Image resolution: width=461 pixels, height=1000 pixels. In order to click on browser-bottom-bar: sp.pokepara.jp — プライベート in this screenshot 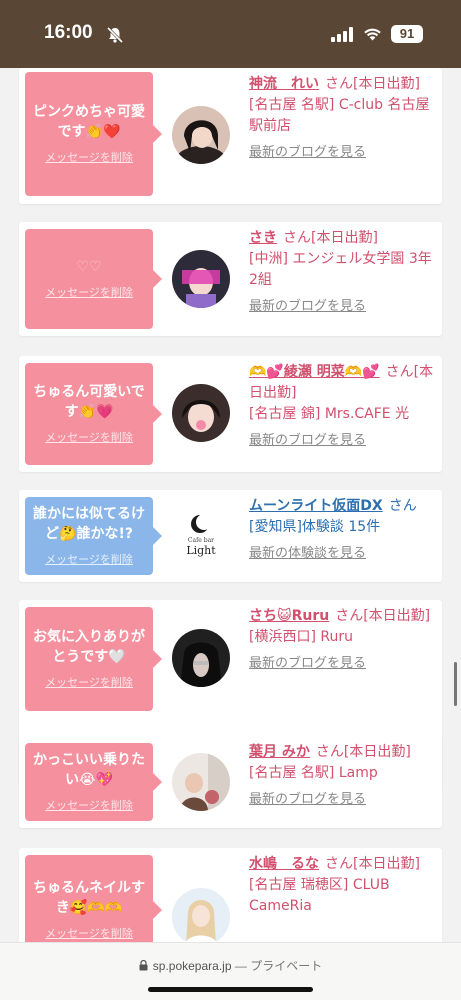, I will do `click(230, 971)`.